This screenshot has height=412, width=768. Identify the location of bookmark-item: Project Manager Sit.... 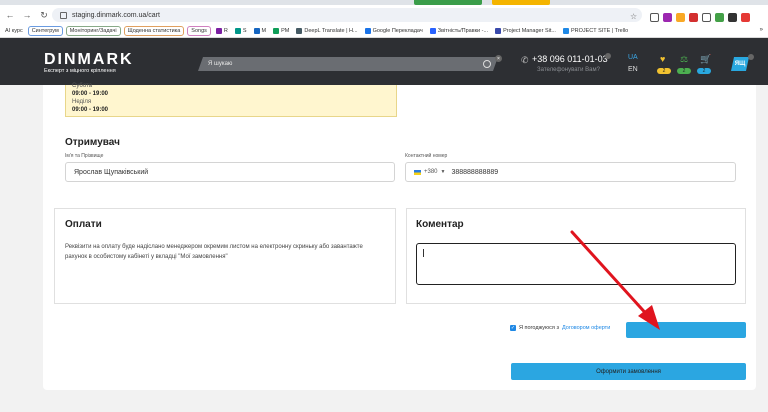
(525, 31).